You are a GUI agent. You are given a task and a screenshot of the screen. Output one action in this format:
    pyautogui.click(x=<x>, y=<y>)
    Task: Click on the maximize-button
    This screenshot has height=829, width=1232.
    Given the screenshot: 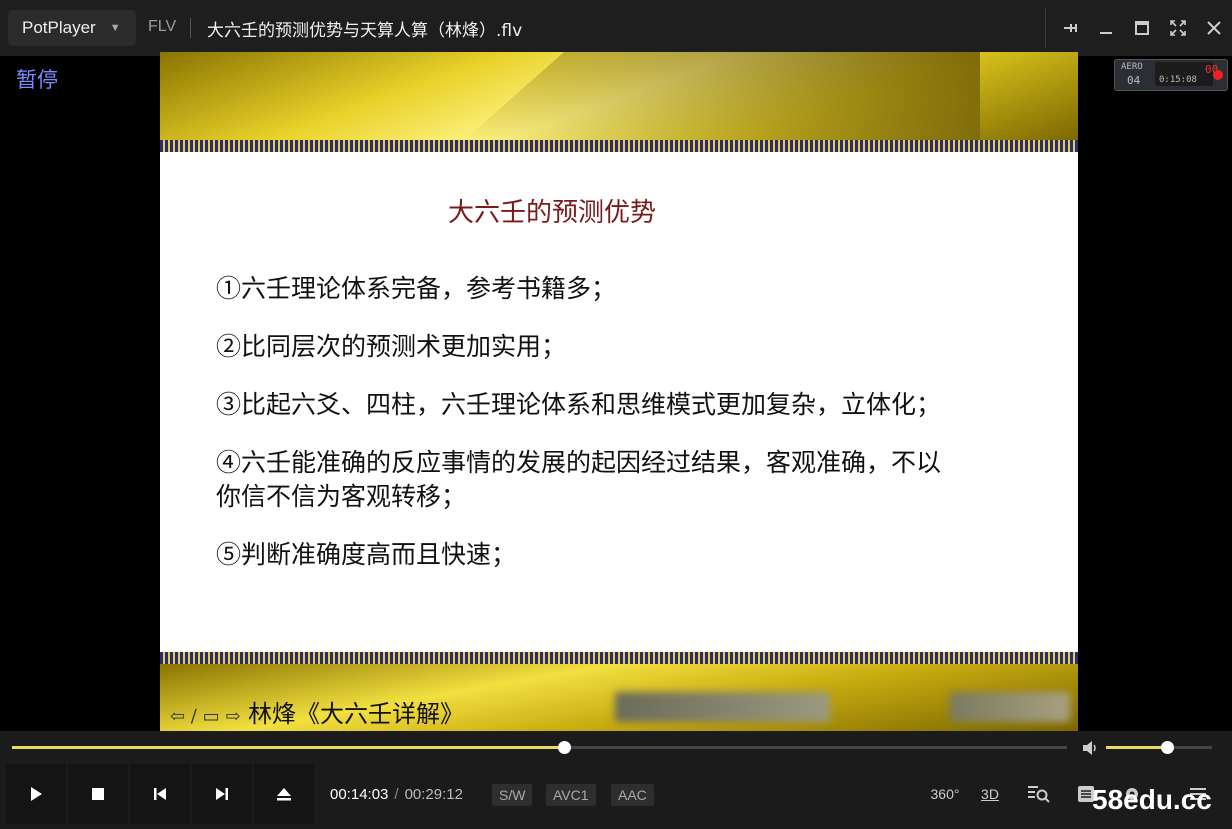 What is the action you would take?
    pyautogui.click(x=1142, y=28)
    